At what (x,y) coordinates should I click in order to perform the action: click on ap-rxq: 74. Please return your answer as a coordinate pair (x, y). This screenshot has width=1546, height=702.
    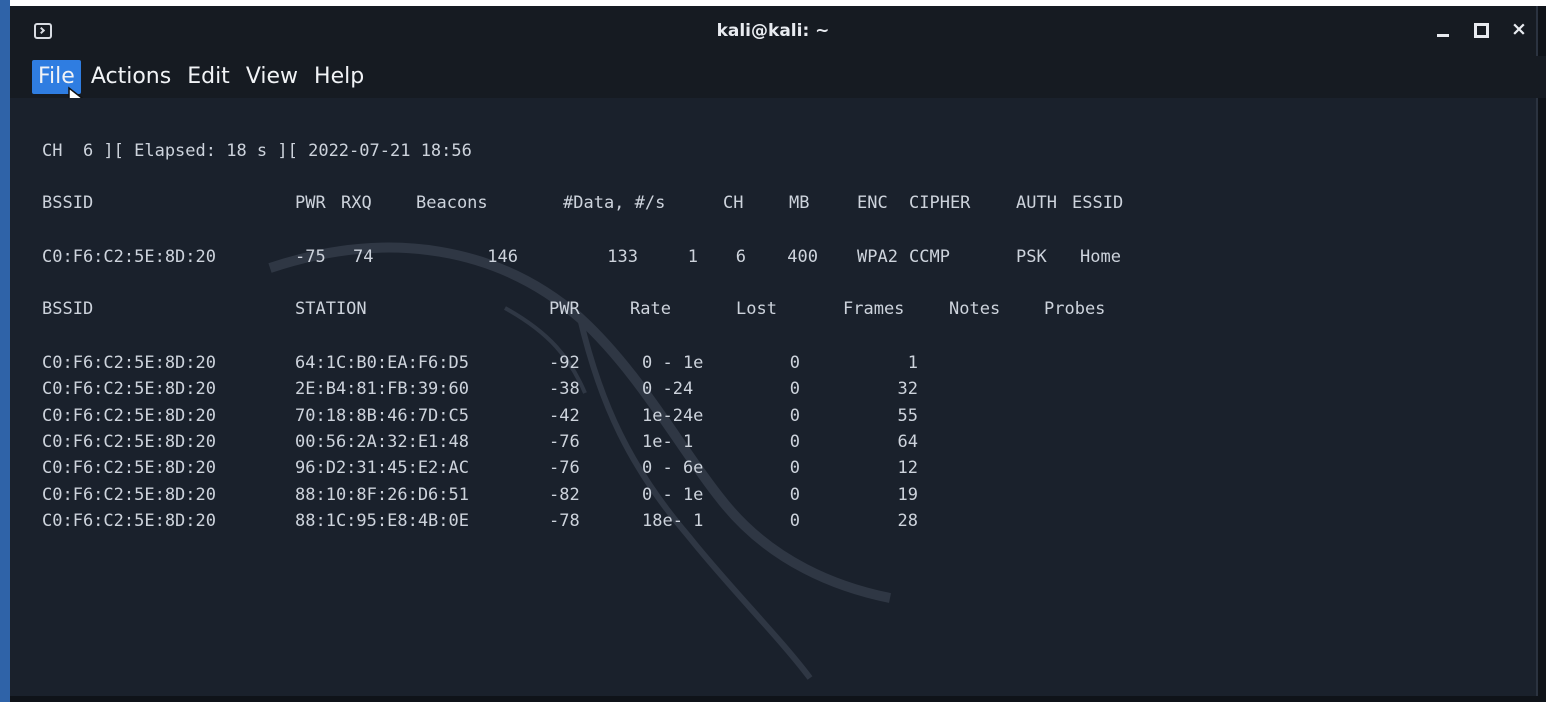
    Looking at the image, I should click on (363, 257).